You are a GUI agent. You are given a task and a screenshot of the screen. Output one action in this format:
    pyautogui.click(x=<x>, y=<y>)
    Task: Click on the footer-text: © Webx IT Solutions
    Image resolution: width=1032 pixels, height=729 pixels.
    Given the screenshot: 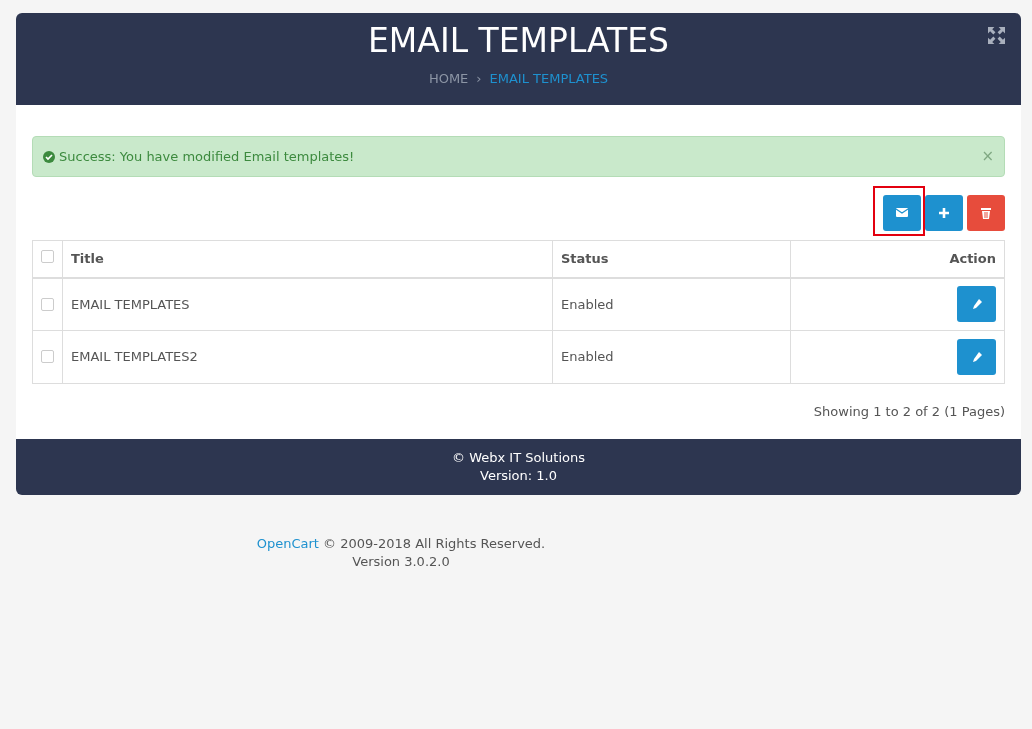 What is the action you would take?
    pyautogui.click(x=518, y=457)
    